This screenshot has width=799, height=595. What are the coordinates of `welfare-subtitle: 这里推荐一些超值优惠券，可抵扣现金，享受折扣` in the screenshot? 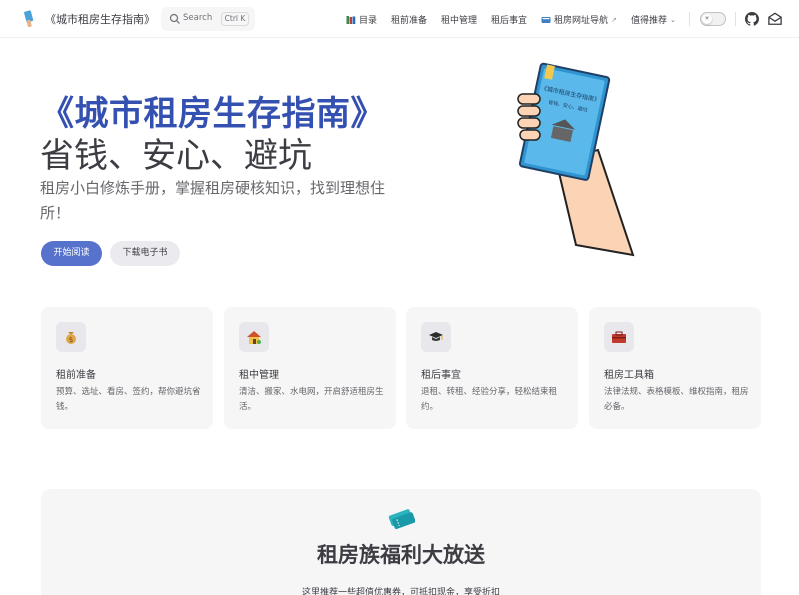 It's located at (400, 591).